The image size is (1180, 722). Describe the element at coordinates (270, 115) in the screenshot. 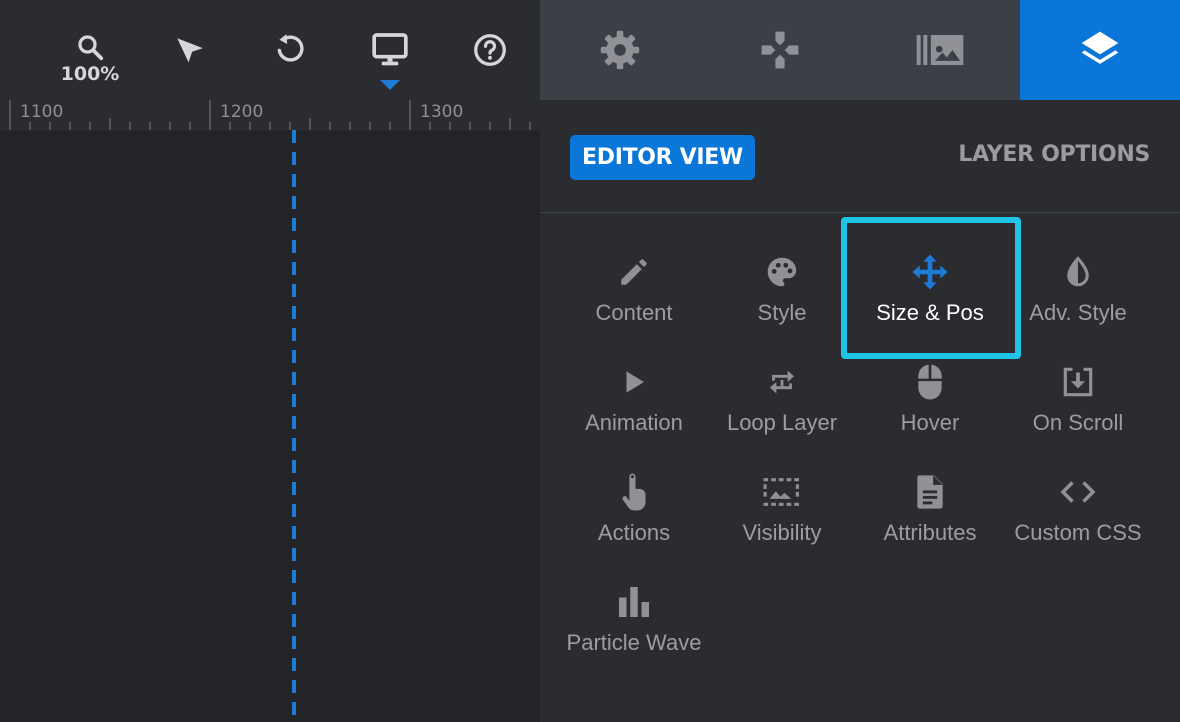

I see `horizontal-ruler: 1100 1200 1300` at that location.